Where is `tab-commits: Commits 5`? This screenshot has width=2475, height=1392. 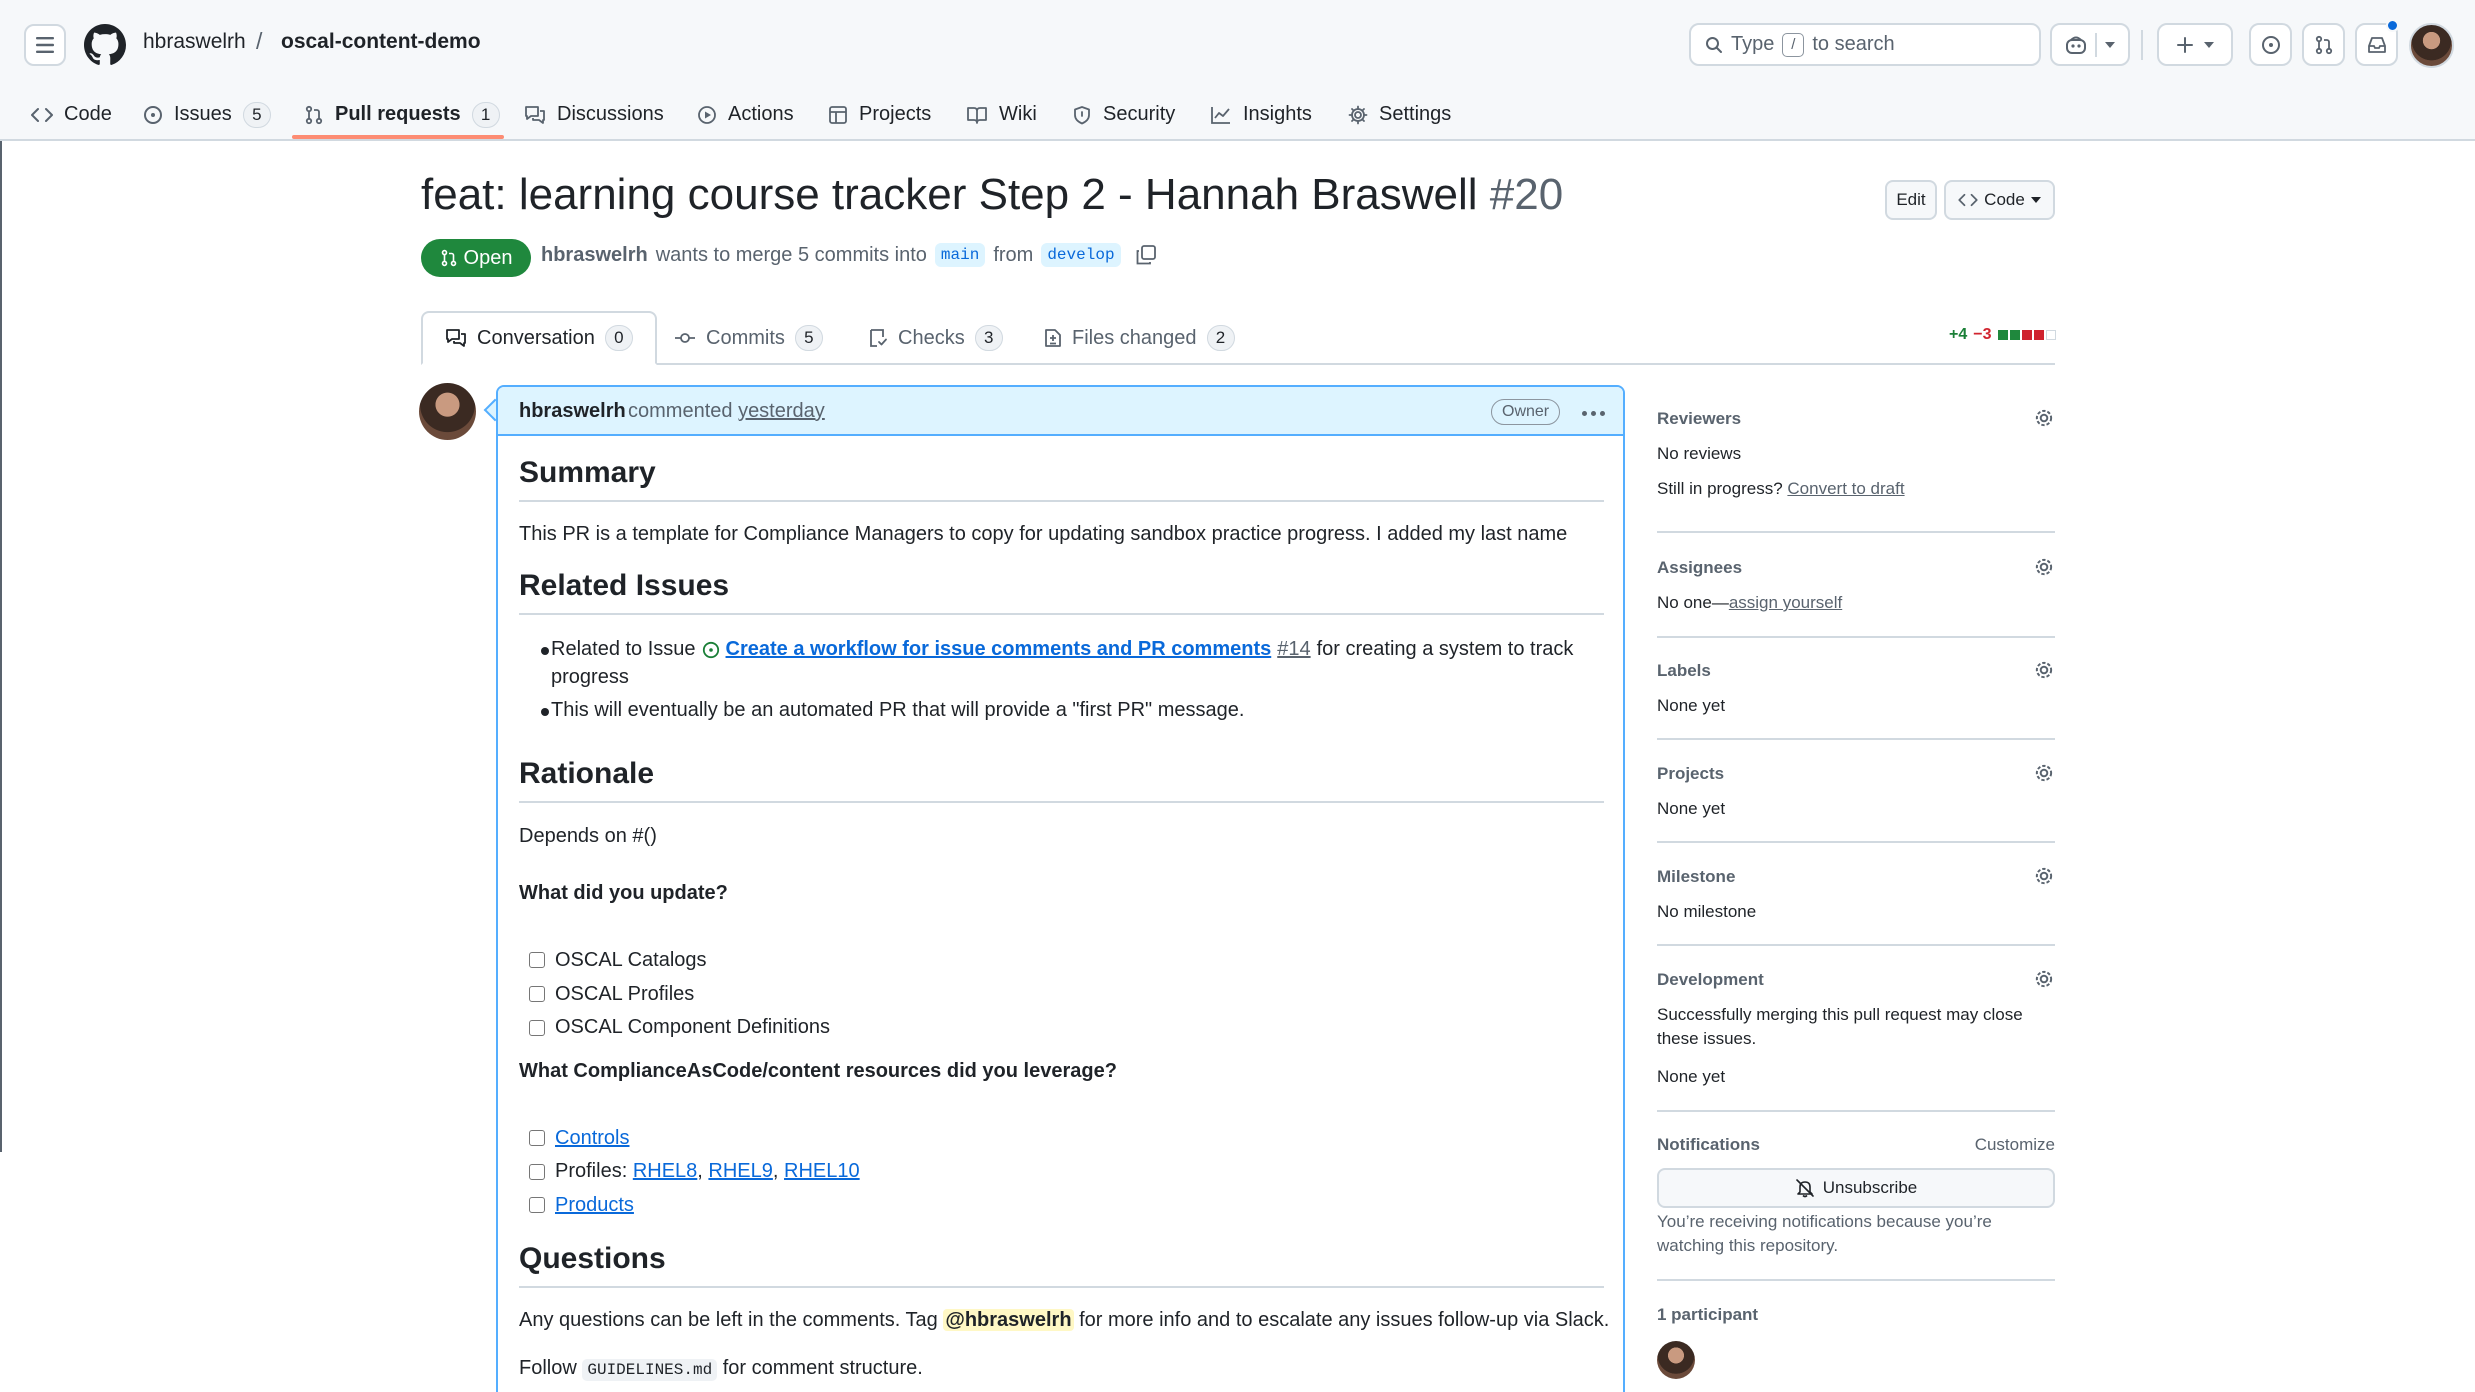
tab-commits: Commits 5 is located at coordinates (748, 338).